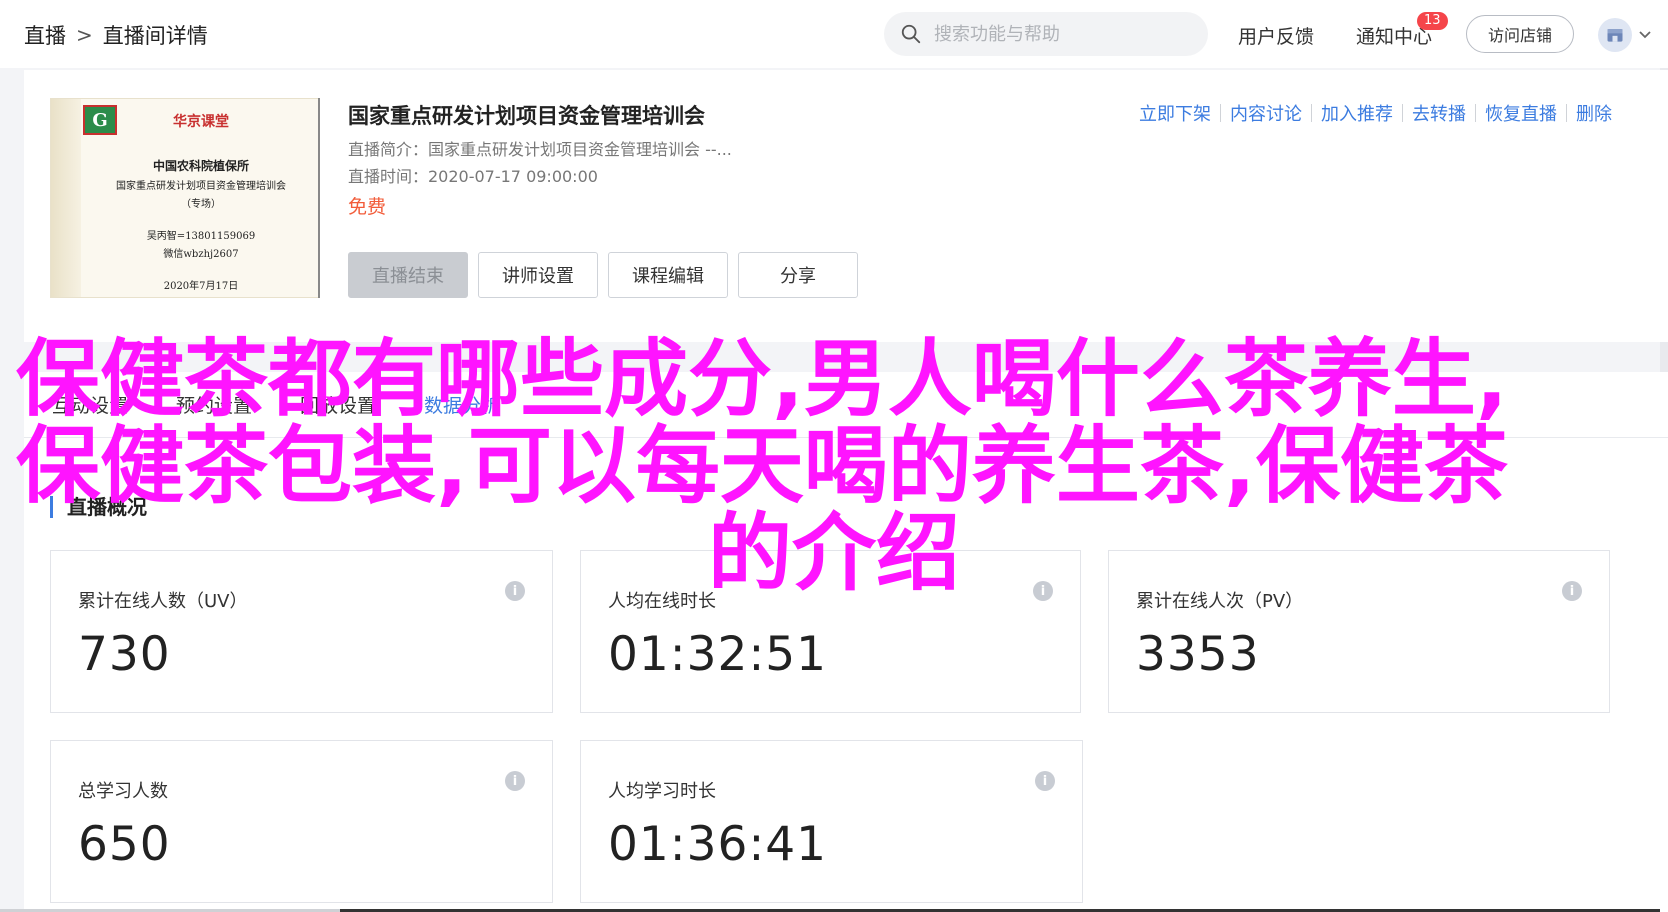 Image resolution: width=1668 pixels, height=912 pixels. What do you see at coordinates (338, 404) in the screenshot?
I see `tab-playback: 回放设置` at bounding box center [338, 404].